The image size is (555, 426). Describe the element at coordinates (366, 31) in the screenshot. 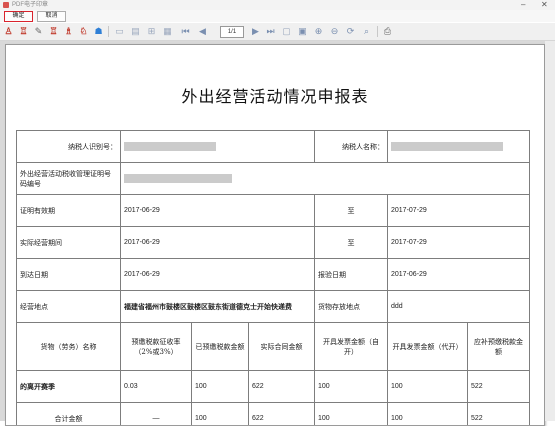

I see `find-icon: ⌕` at that location.